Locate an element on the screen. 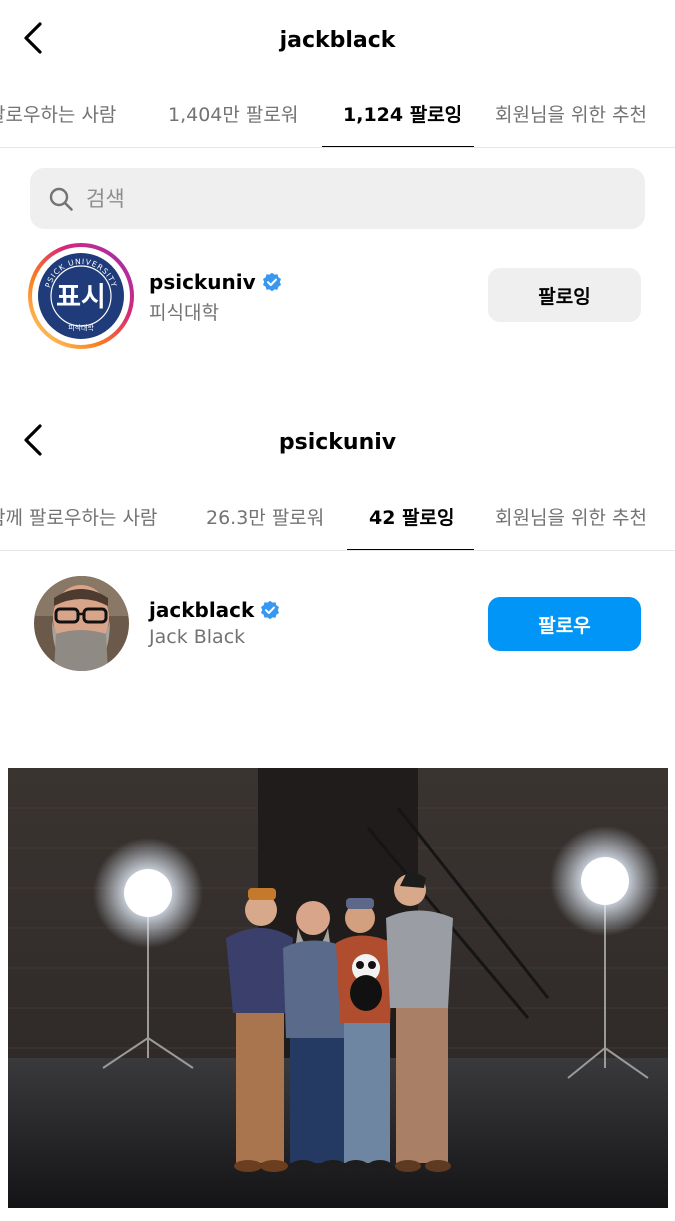  username-text: psickuniv is located at coordinates (202, 282).